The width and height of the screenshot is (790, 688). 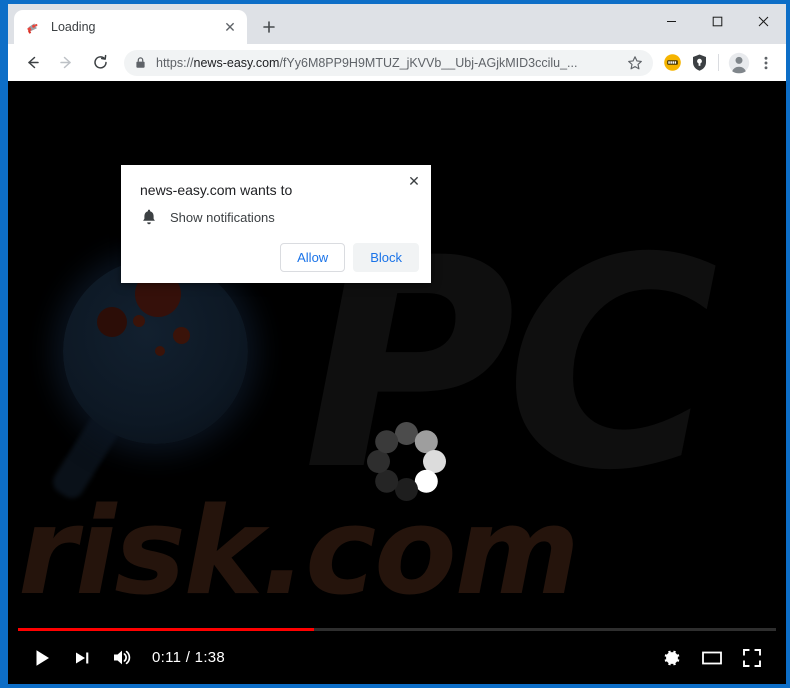 I want to click on controls-row: 0:11 / 1:38, so click(x=397, y=657).